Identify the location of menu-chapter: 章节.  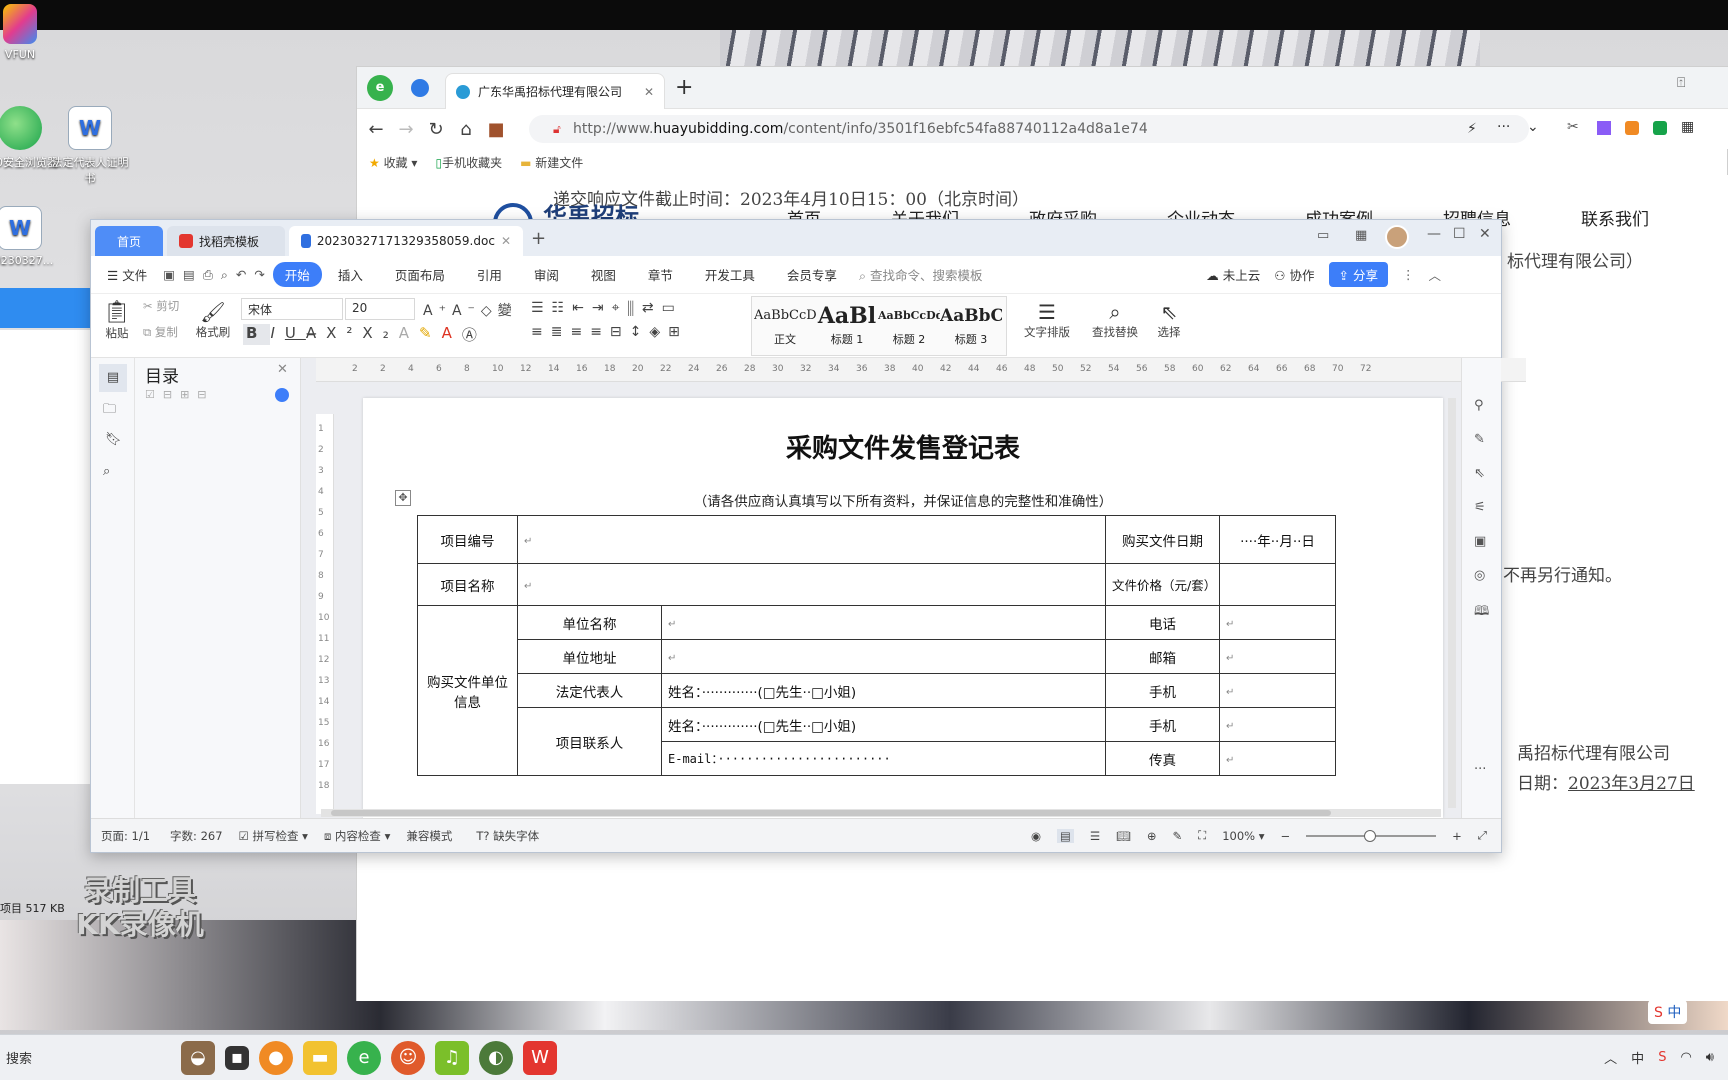
(660, 274).